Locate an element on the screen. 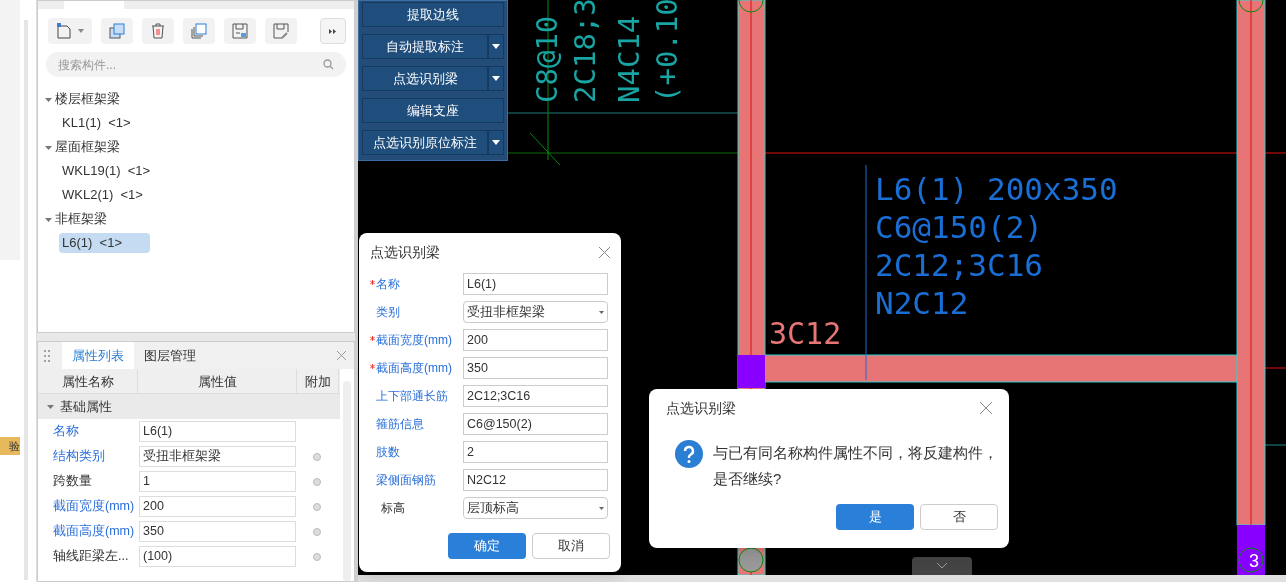 This screenshot has height=582, width=1286. tree-item: KL1(1) <1> is located at coordinates (96, 123).